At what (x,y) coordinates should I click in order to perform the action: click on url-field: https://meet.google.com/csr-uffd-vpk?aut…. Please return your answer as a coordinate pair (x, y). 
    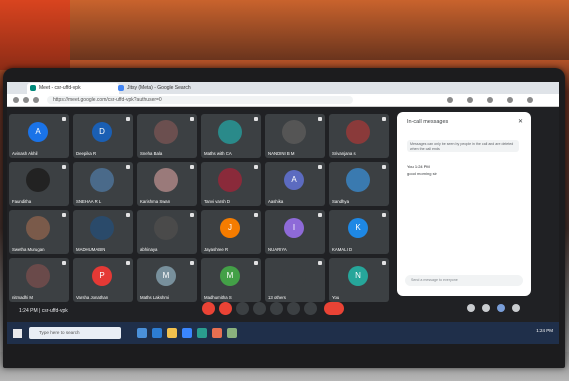
    Looking at the image, I should click on (200, 100).